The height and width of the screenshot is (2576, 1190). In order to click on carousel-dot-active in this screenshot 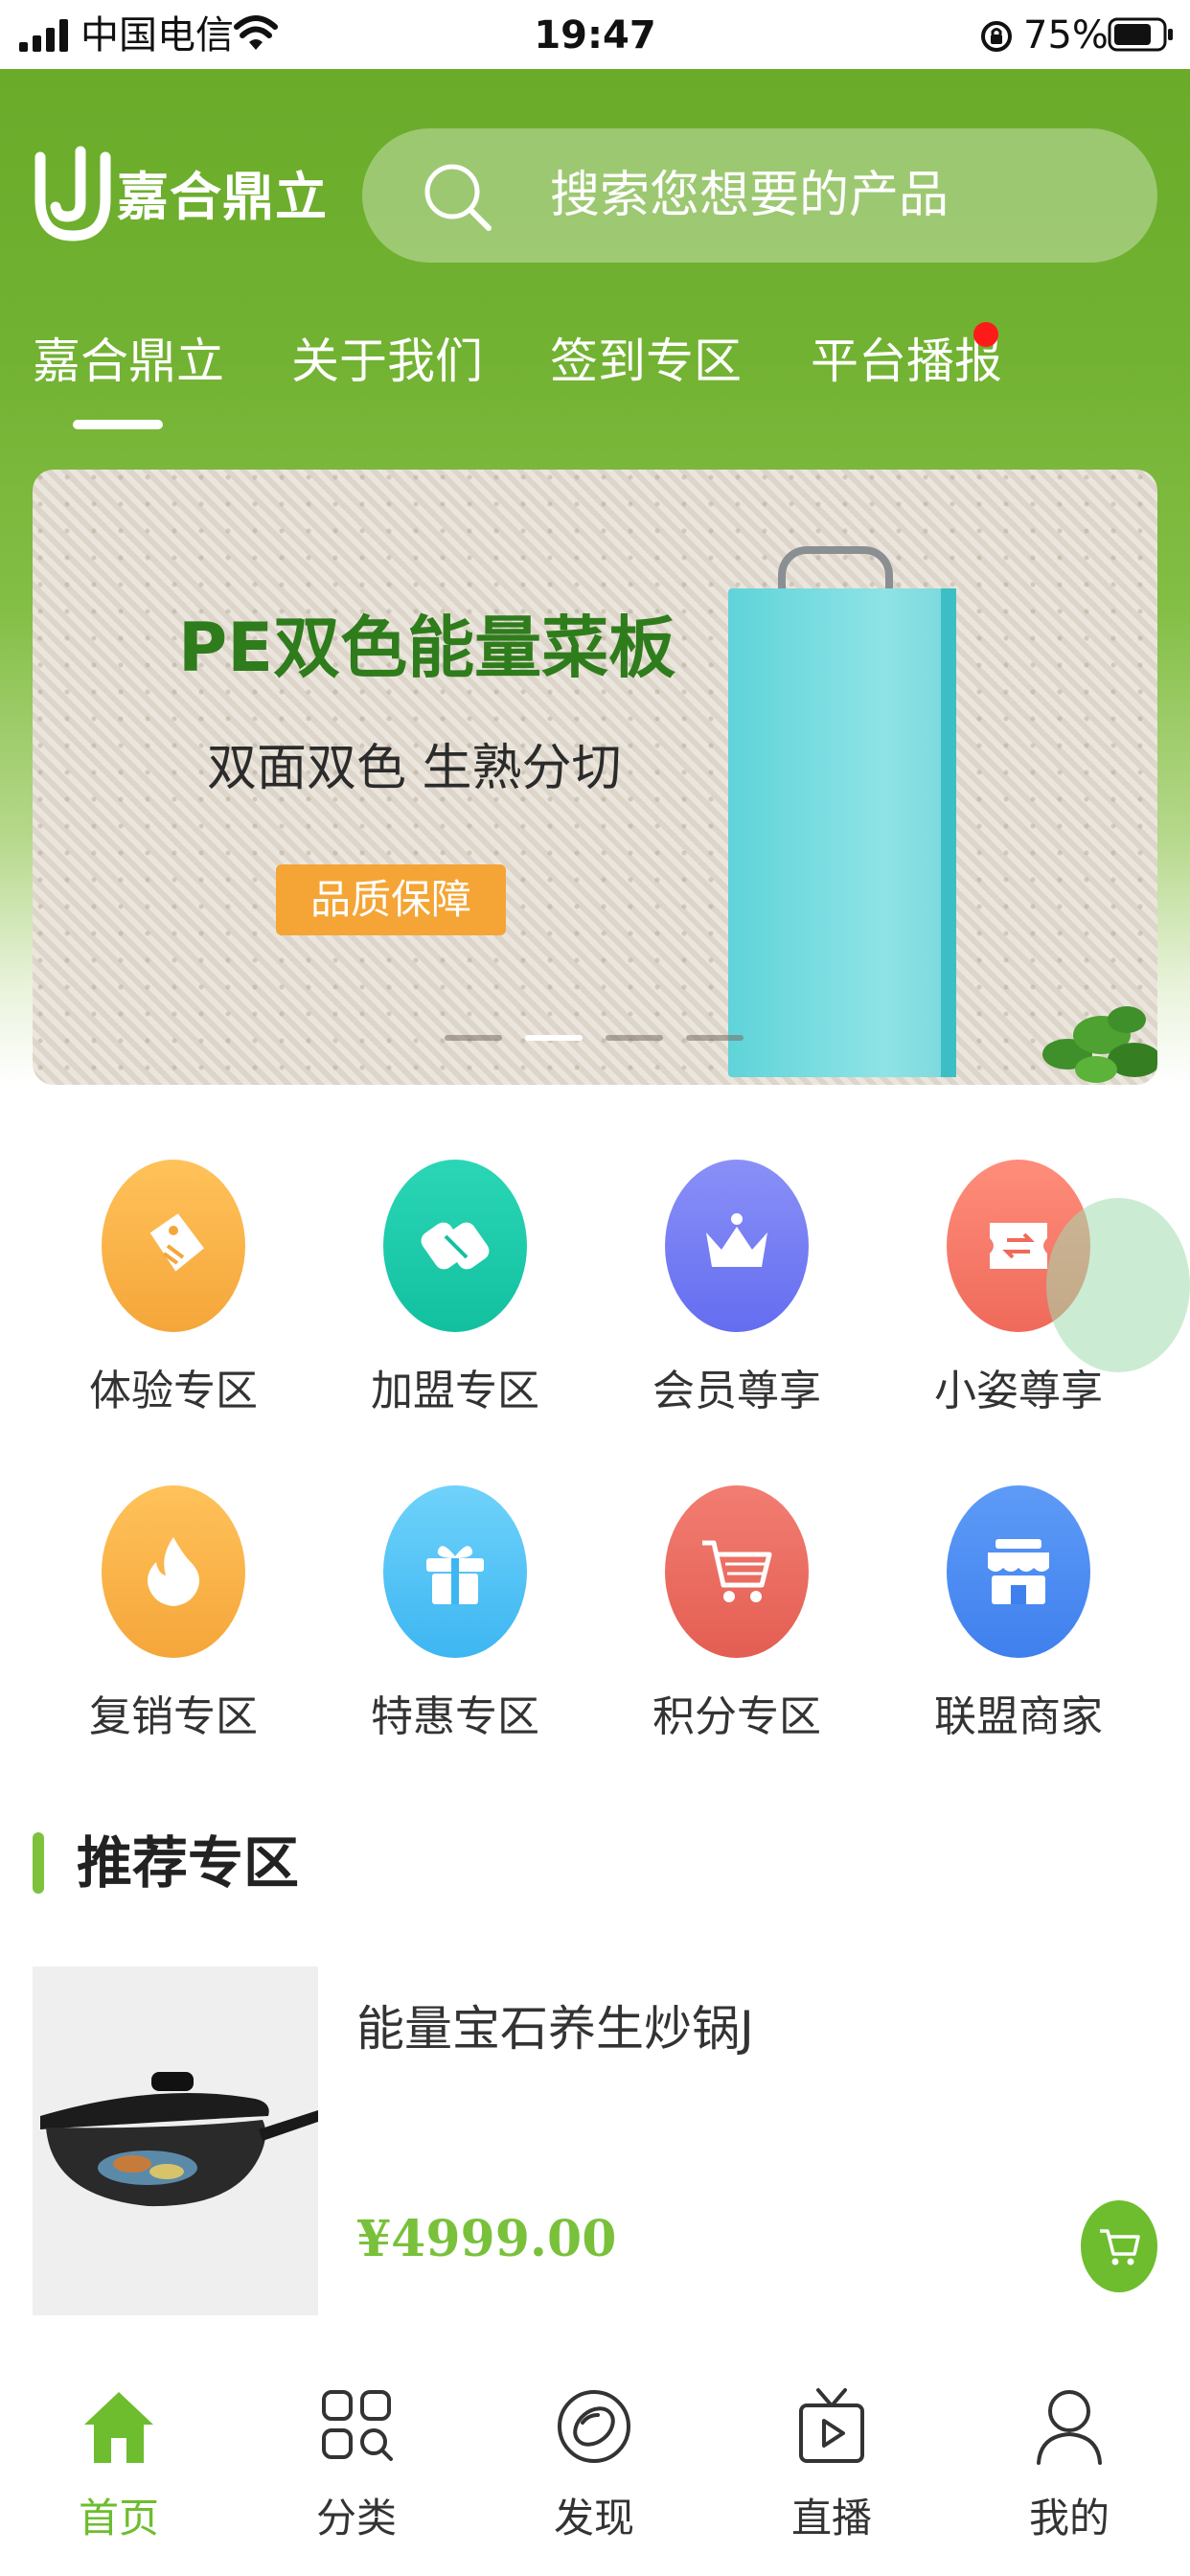, I will do `click(554, 1038)`.